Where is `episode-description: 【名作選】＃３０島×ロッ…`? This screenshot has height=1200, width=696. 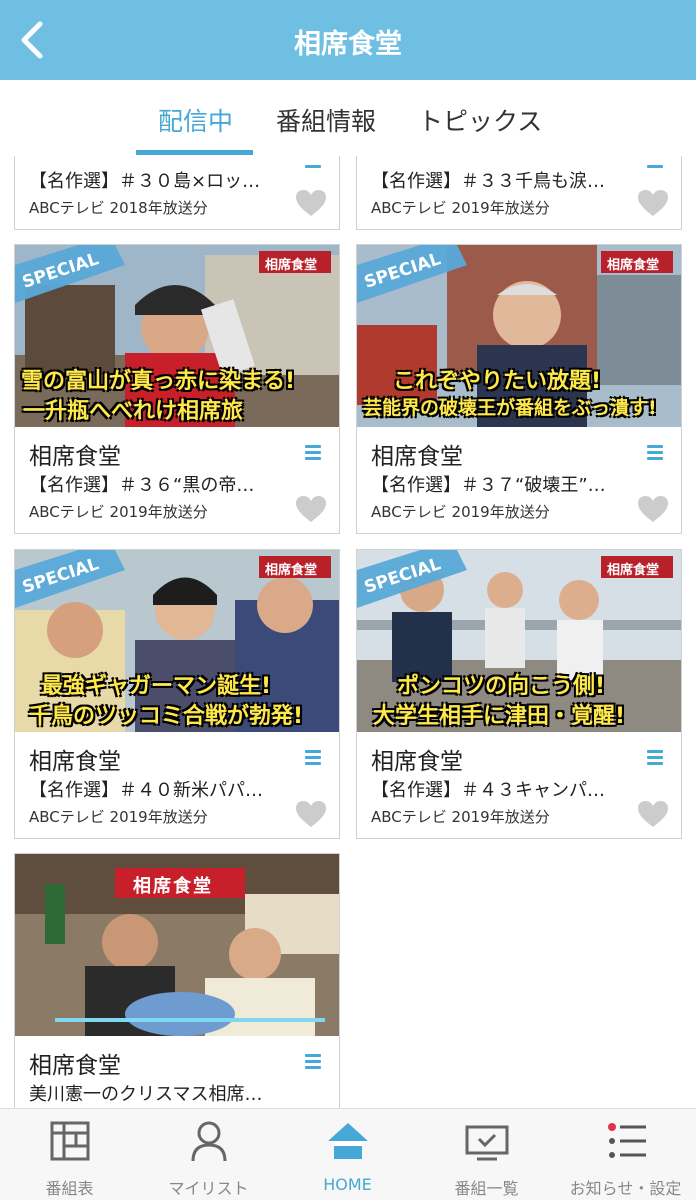 episode-description: 【名作選】＃３０島×ロッ… is located at coordinates (145, 181).